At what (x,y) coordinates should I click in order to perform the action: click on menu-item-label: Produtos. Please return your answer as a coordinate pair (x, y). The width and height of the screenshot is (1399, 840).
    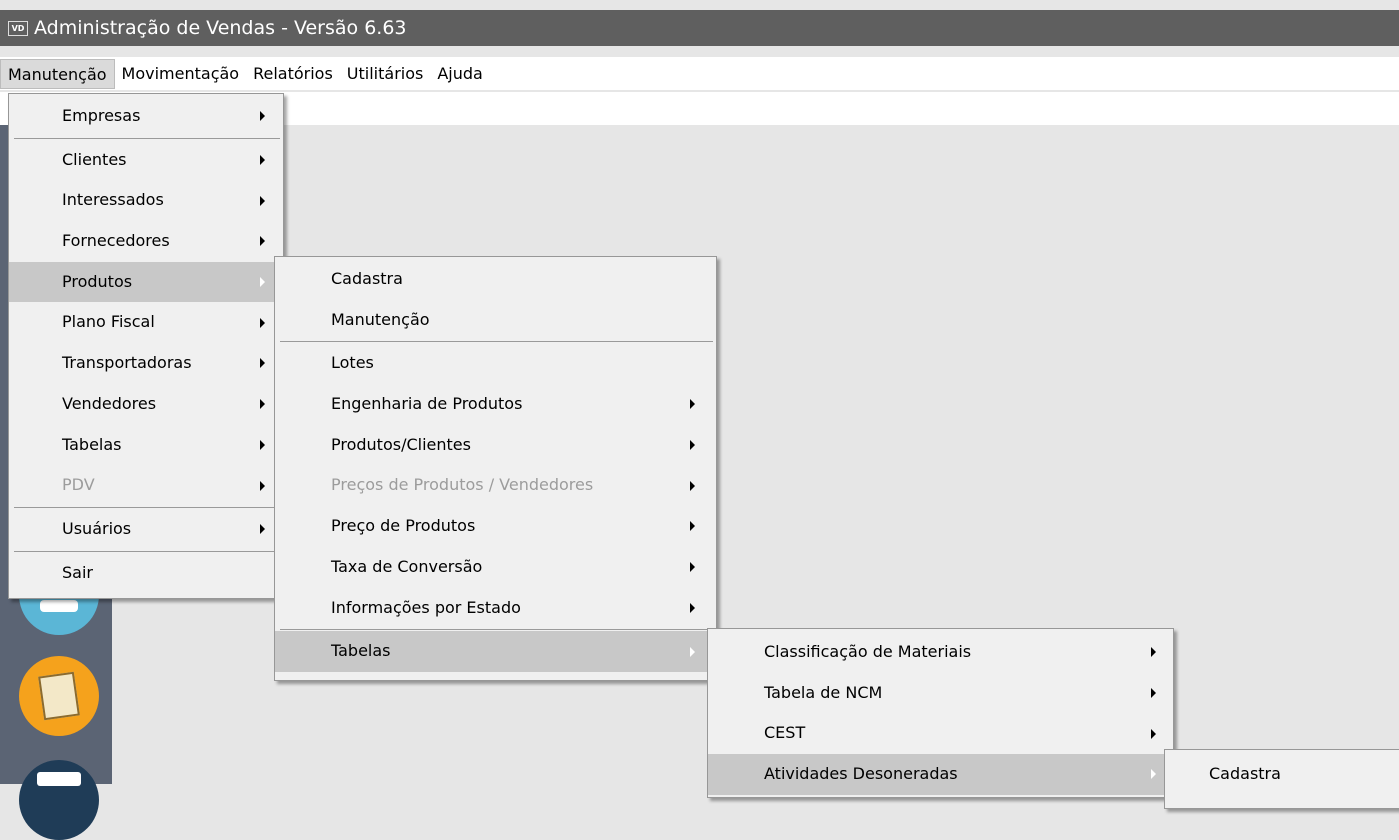
    Looking at the image, I should click on (97, 281).